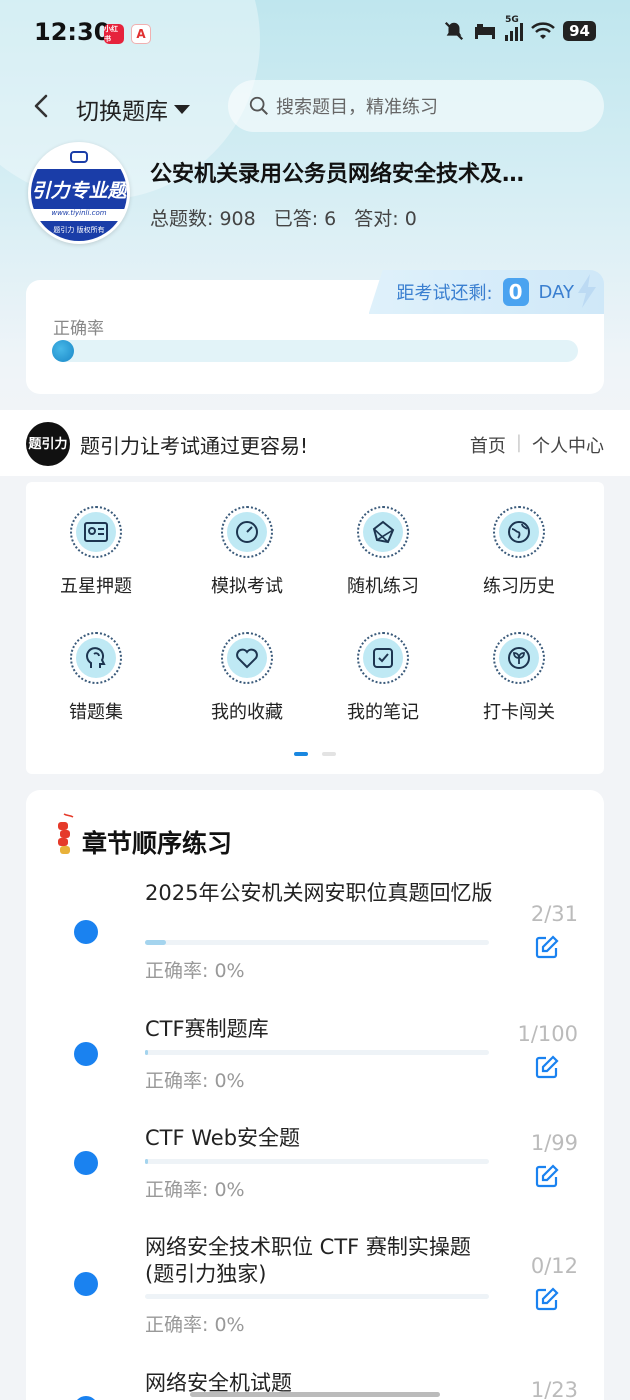  I want to click on back-arrow-icon, so click(42, 106).